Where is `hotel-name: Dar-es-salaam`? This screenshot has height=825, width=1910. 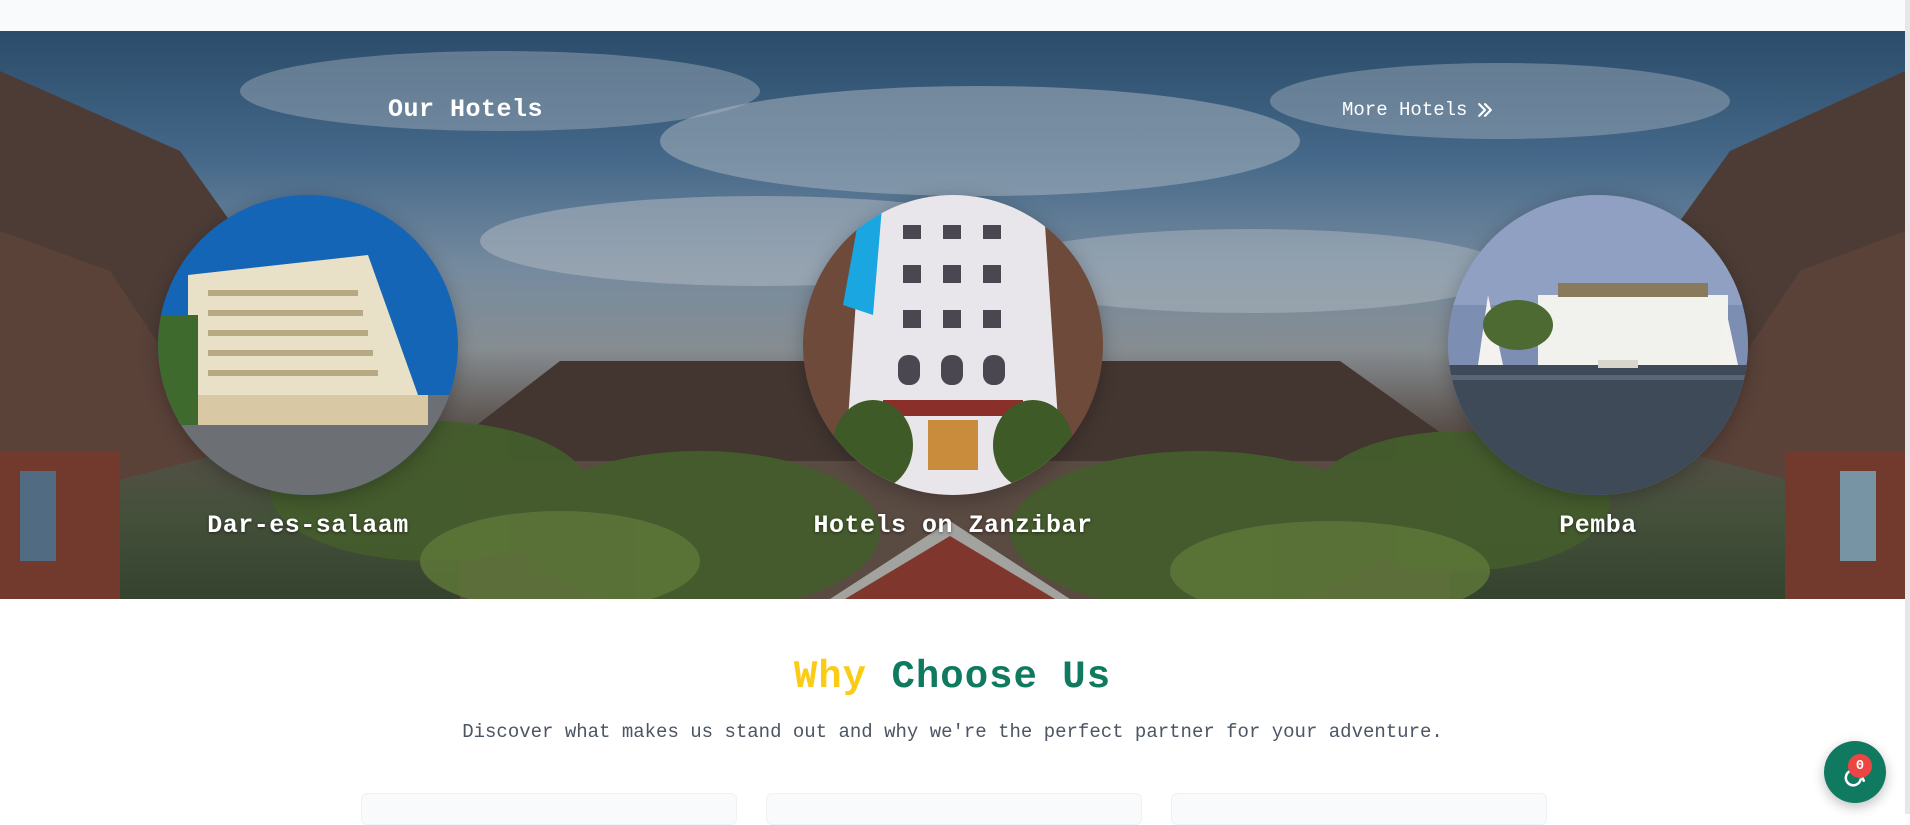 hotel-name: Dar-es-salaam is located at coordinates (308, 525).